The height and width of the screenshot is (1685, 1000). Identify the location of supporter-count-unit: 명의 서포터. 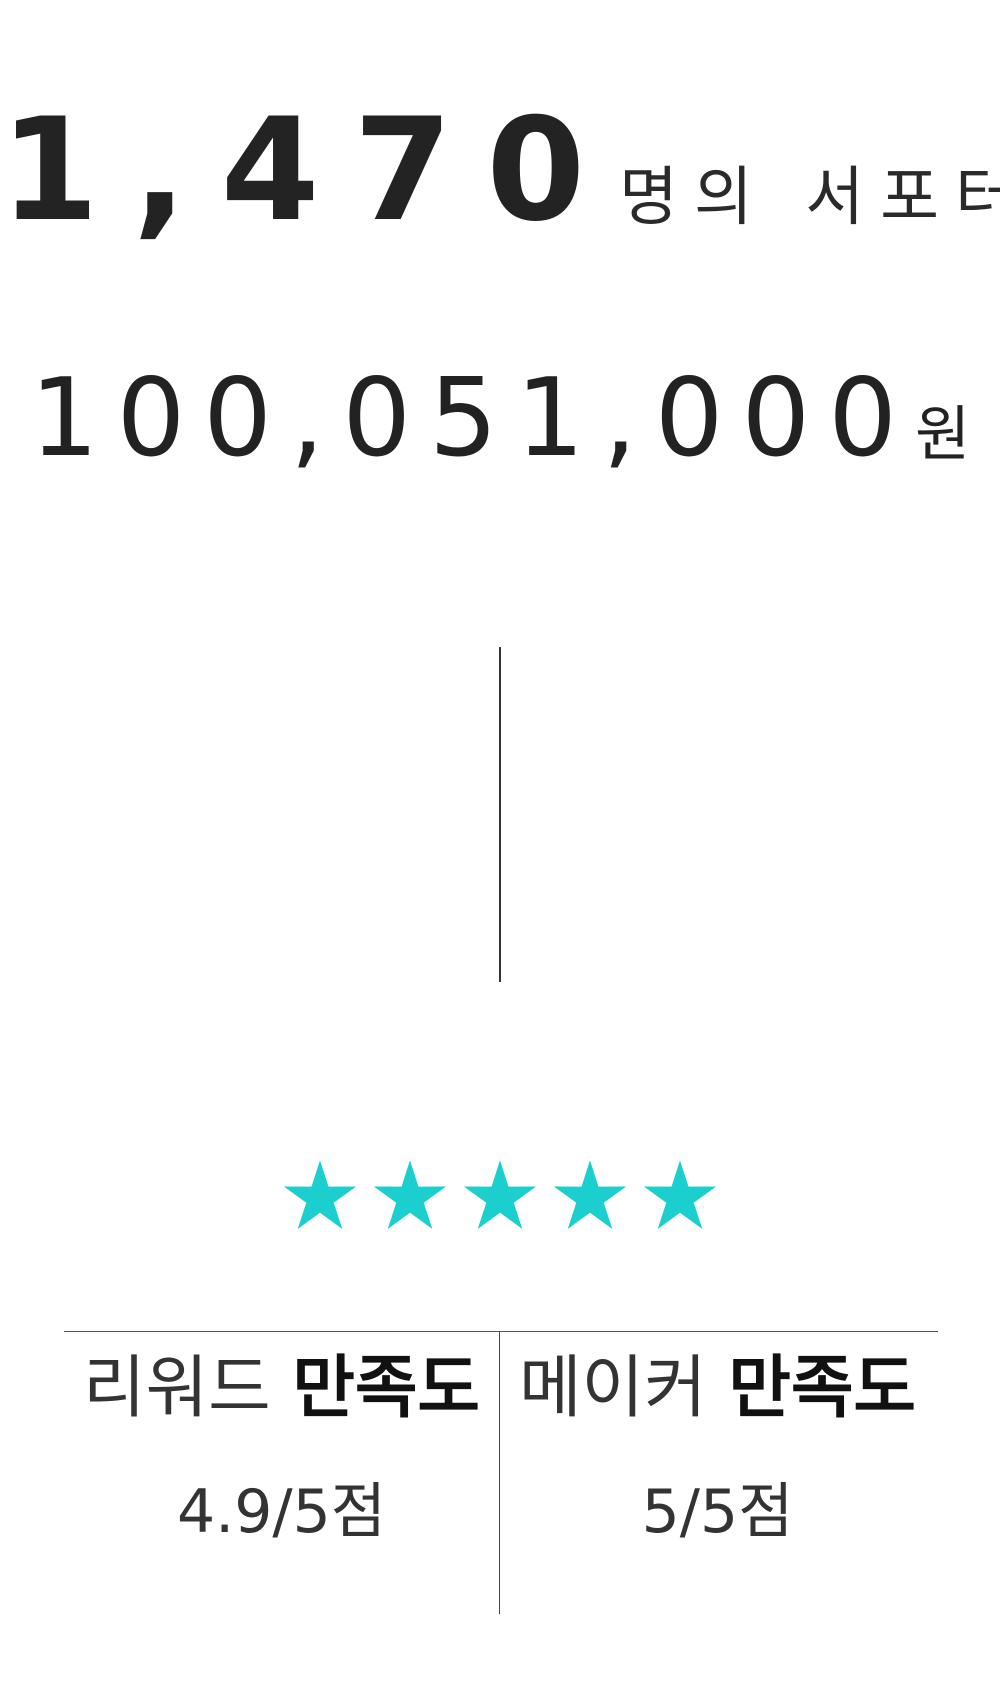
(809, 198).